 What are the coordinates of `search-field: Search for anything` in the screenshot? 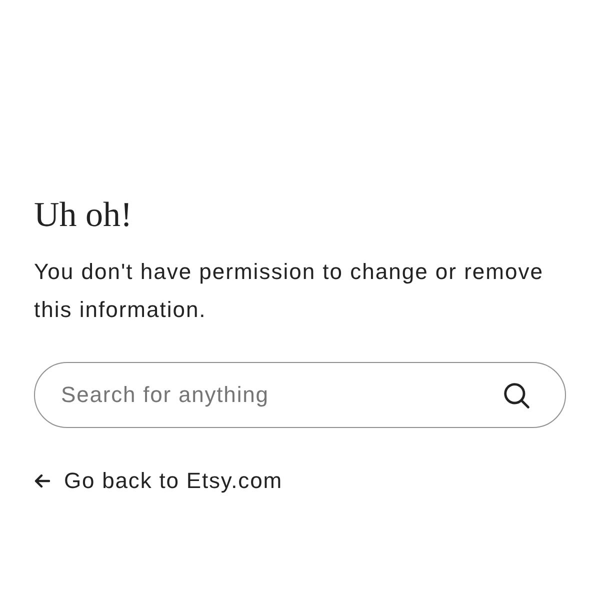 It's located at (300, 395).